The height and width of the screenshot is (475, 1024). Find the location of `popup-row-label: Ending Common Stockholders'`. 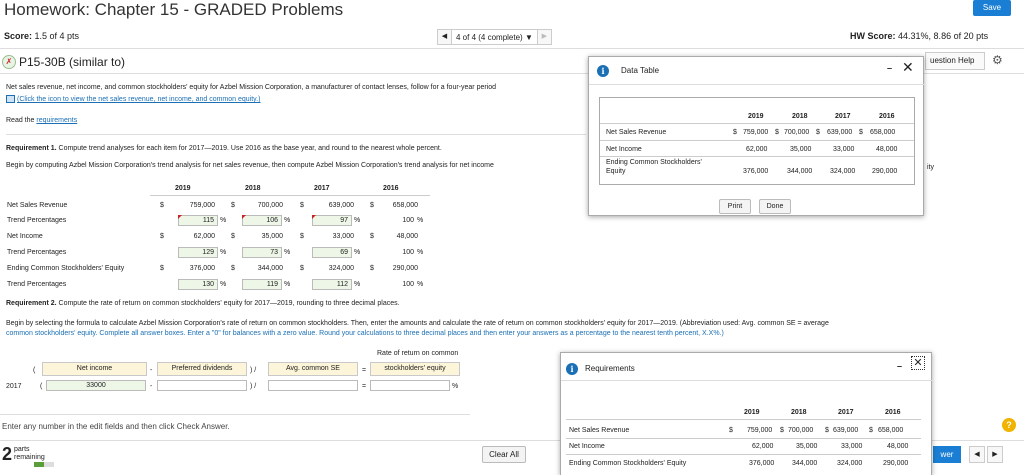

popup-row-label: Ending Common Stockholders' is located at coordinates (654, 162).